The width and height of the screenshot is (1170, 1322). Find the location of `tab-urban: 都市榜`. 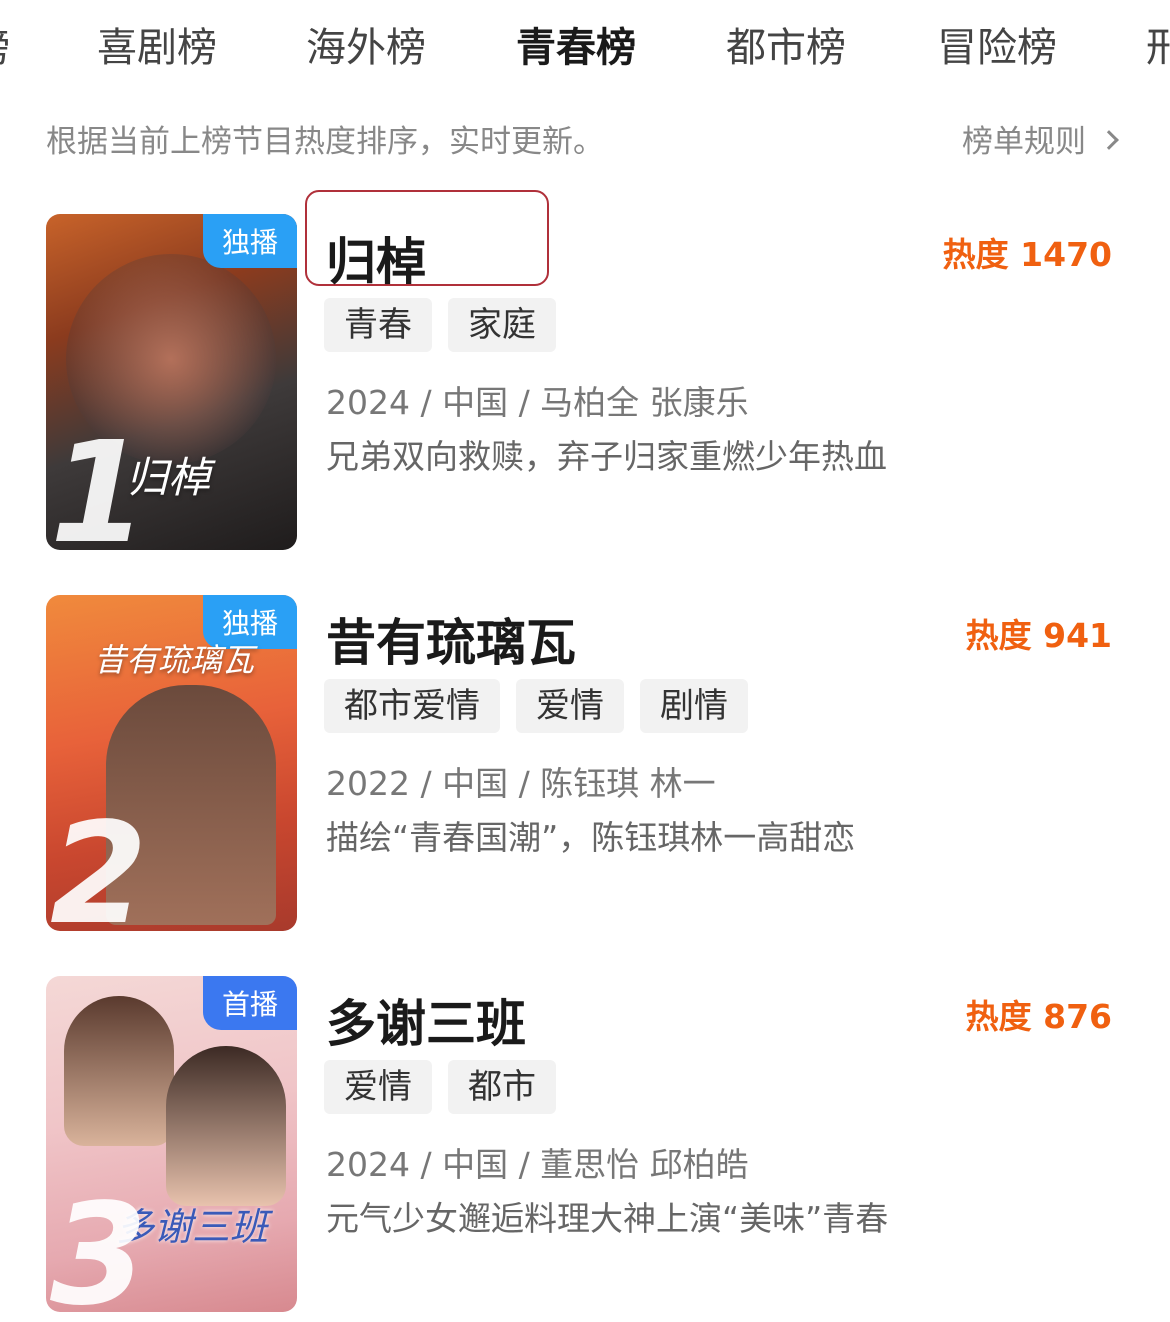

tab-urban: 都市榜 is located at coordinates (786, 48).